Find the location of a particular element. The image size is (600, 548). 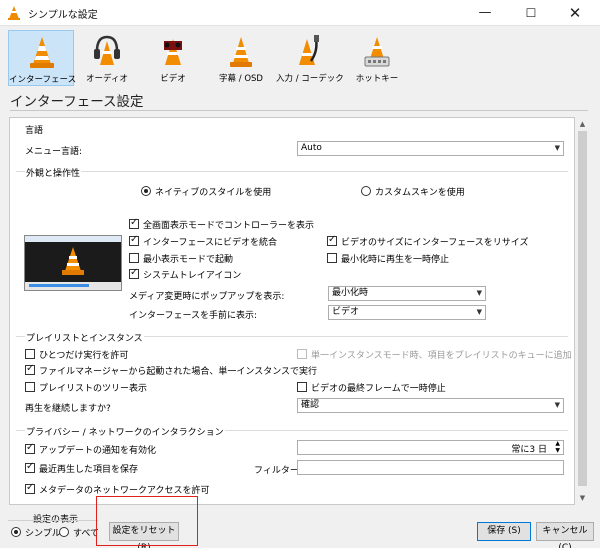

scrollbar-thumb is located at coordinates (582, 308).